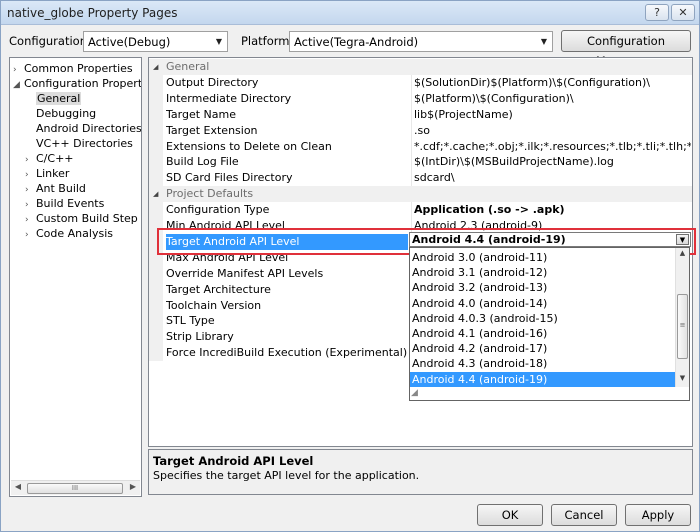  What do you see at coordinates (551, 114) in the screenshot?
I see `property-value: lib$(ProjectName)` at bounding box center [551, 114].